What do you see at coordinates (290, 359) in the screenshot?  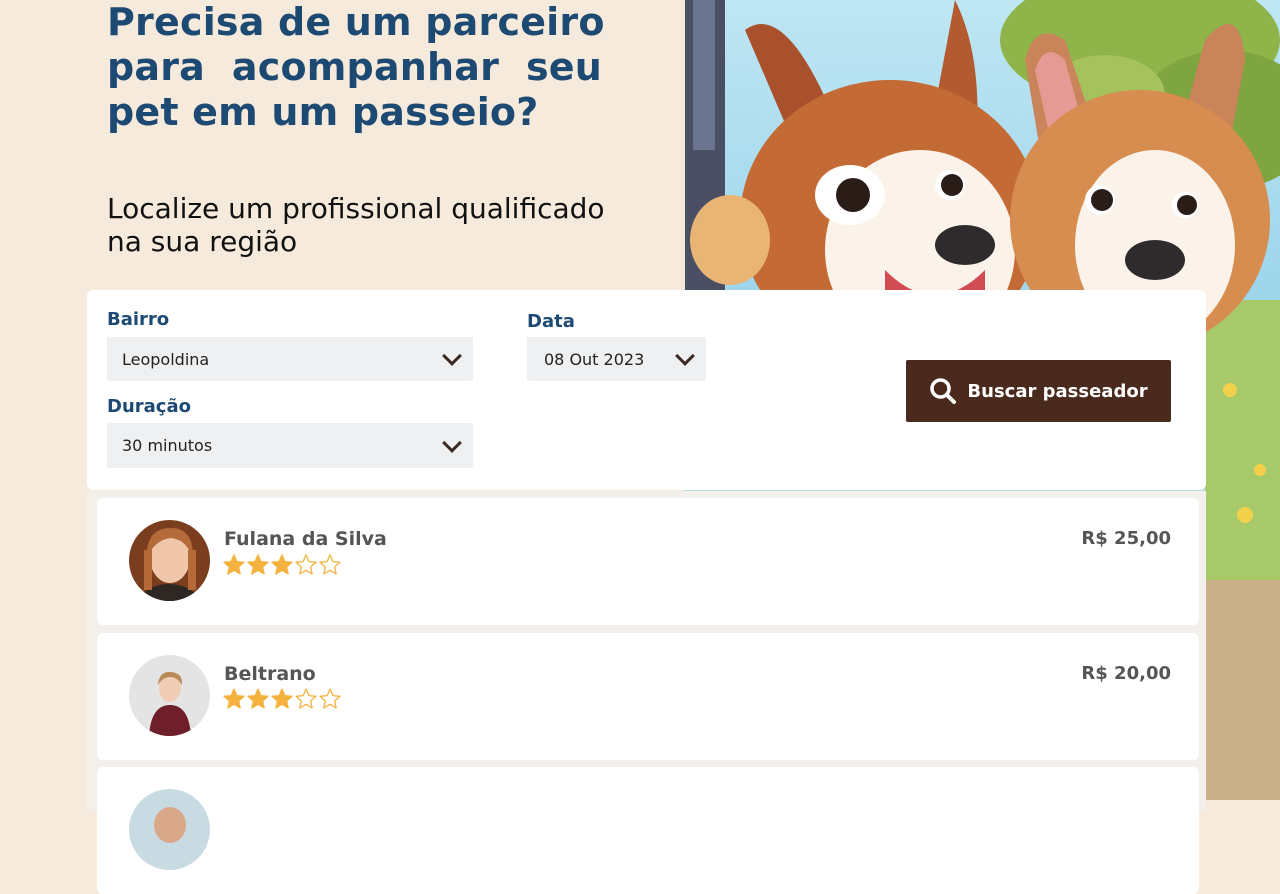 I see `neighborhood-select: Leopoldina` at bounding box center [290, 359].